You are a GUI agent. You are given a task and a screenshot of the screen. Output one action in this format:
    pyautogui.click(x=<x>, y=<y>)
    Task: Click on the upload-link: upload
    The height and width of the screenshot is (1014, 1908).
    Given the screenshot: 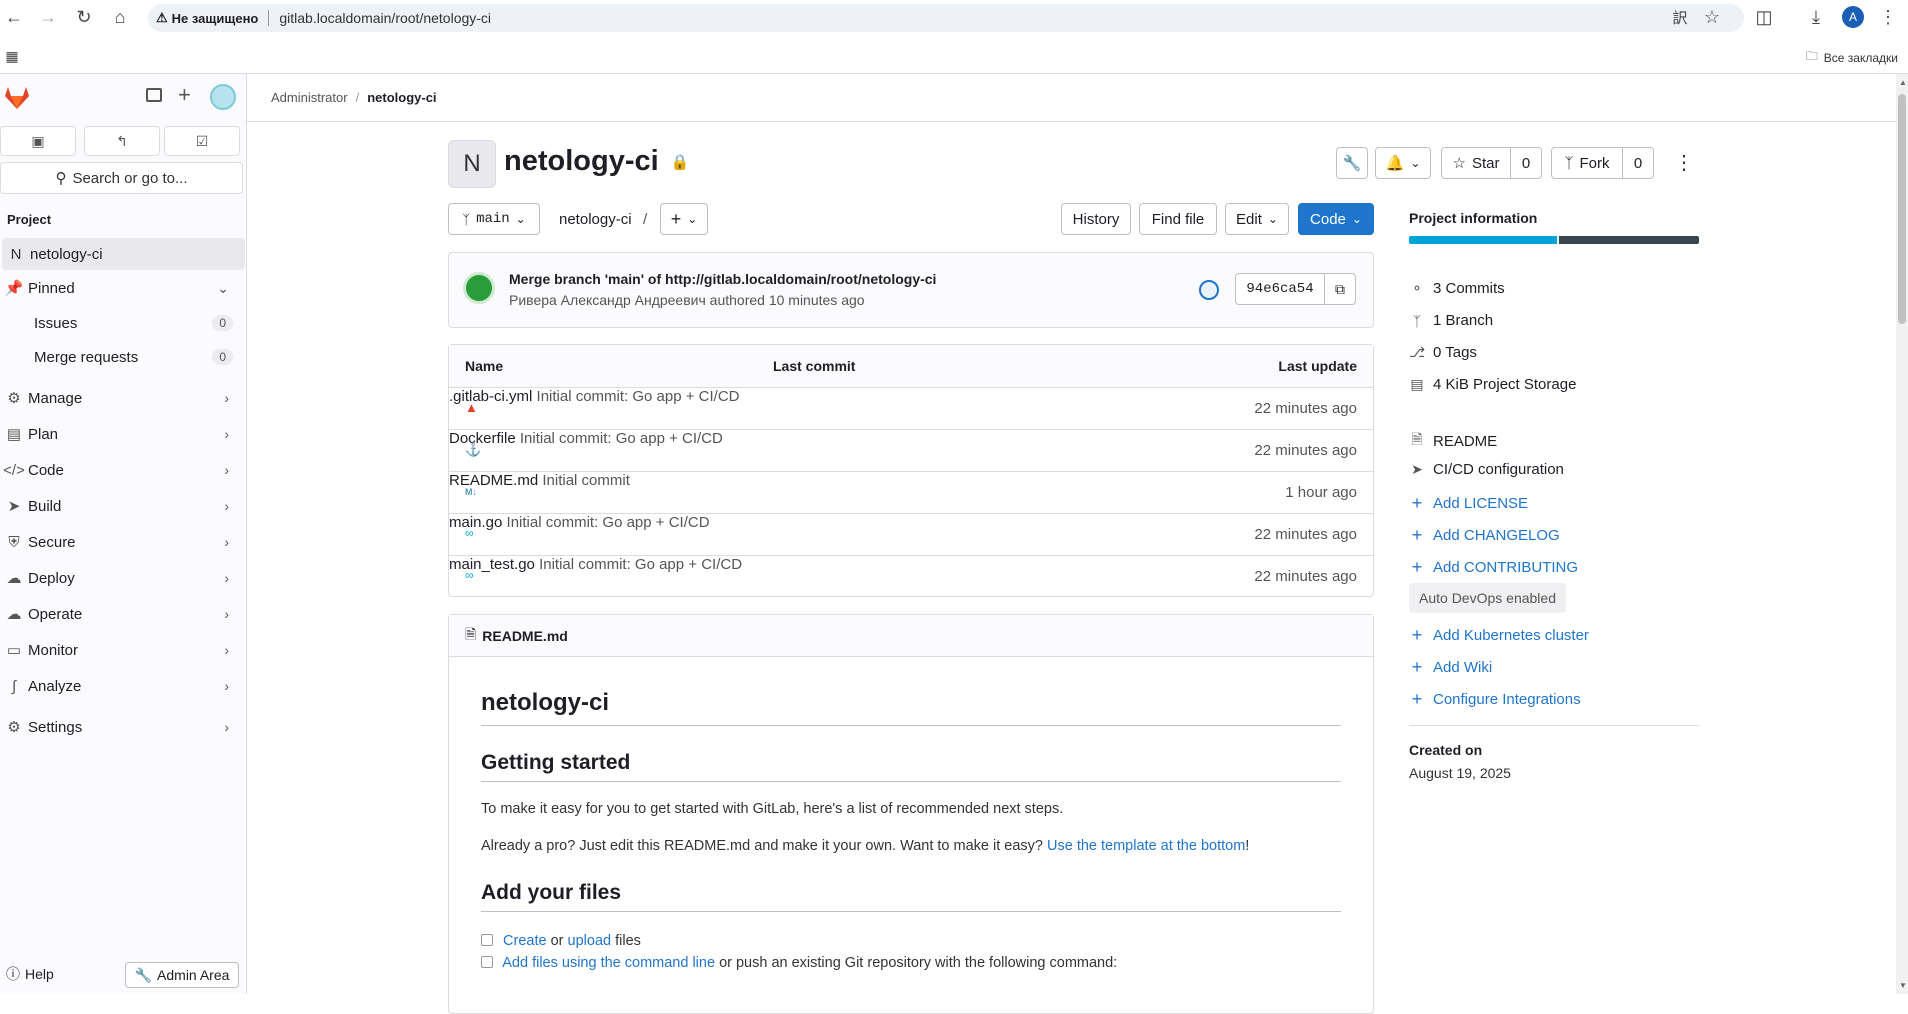 What is the action you would take?
    pyautogui.click(x=590, y=941)
    